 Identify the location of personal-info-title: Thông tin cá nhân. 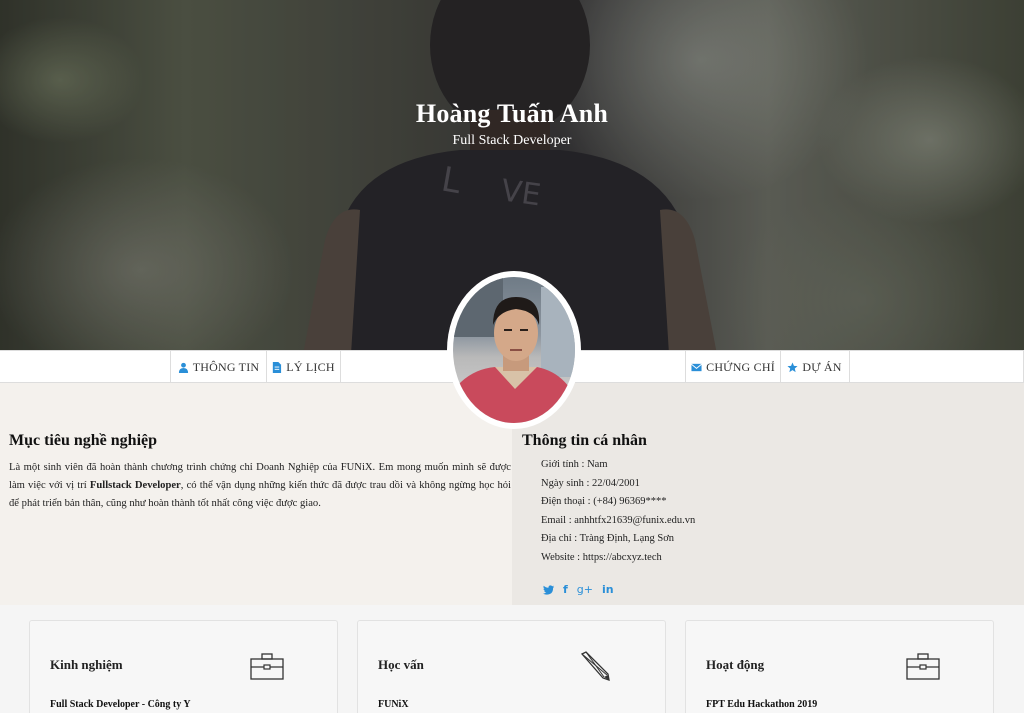
(584, 440).